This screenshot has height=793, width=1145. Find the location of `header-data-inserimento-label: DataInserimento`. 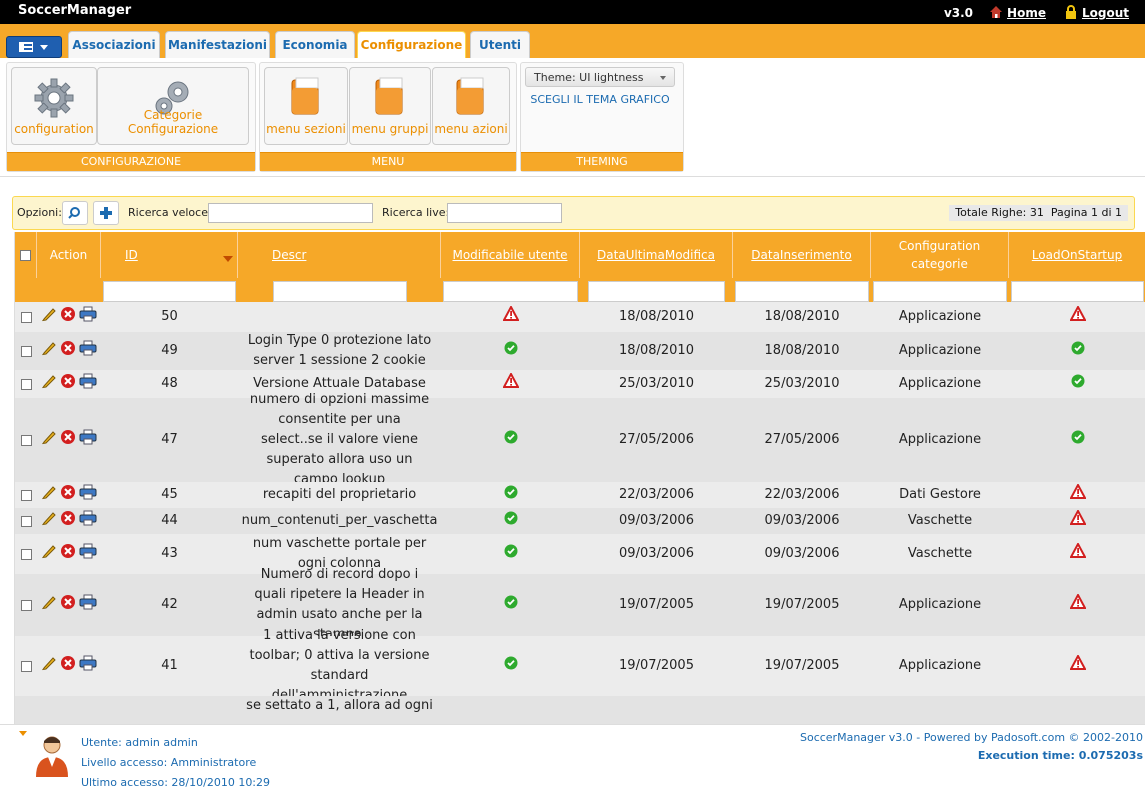

header-data-inserimento-label: DataInserimento is located at coordinates (801, 255).